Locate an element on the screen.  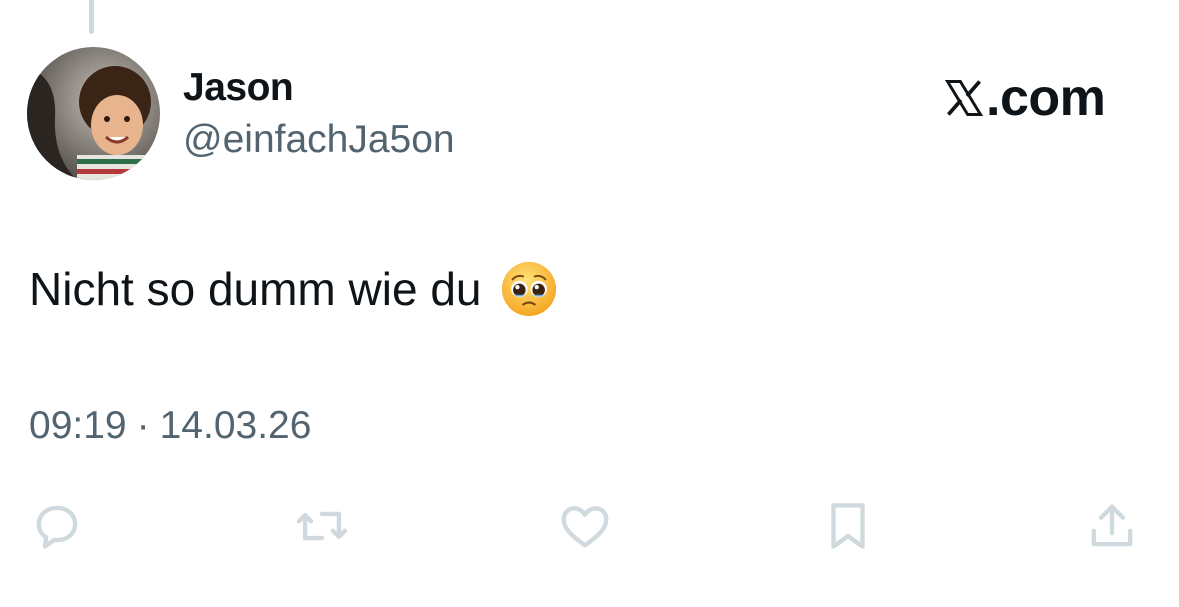
reply-button is located at coordinates (57, 526).